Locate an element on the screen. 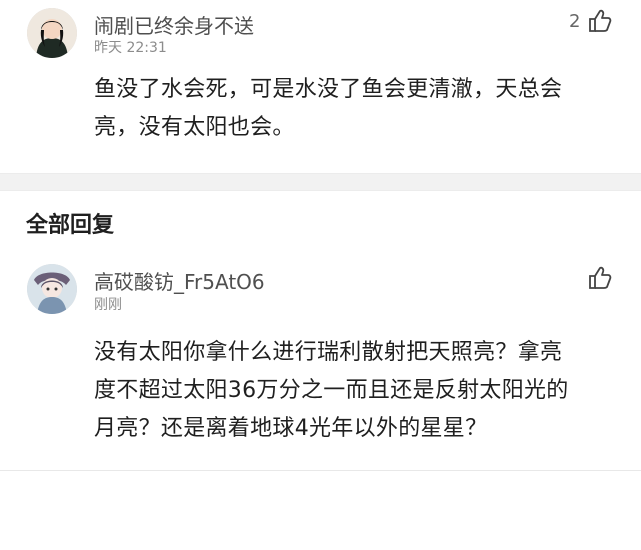 The image size is (641, 550). comment-time: 昨天 22:31 is located at coordinates (130, 48).